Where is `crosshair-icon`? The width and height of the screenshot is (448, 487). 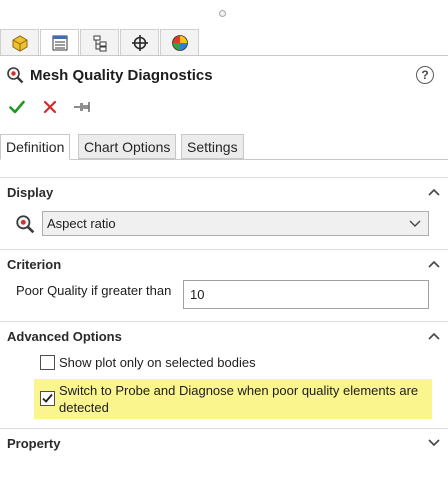
crosshair-icon is located at coordinates (139, 42).